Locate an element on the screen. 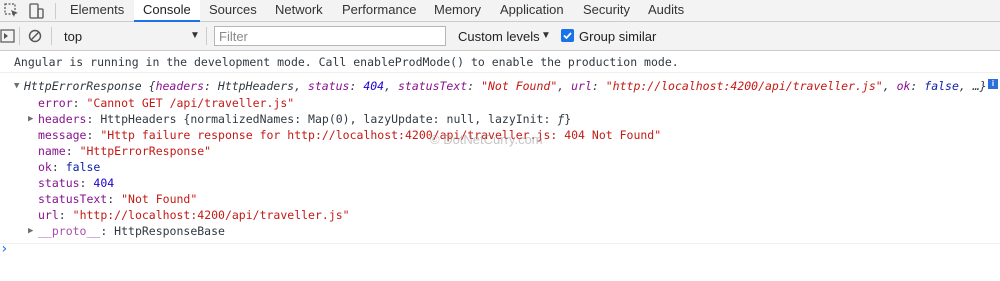 The image size is (1000, 281). summary-tail: , …} is located at coordinates (972, 86).